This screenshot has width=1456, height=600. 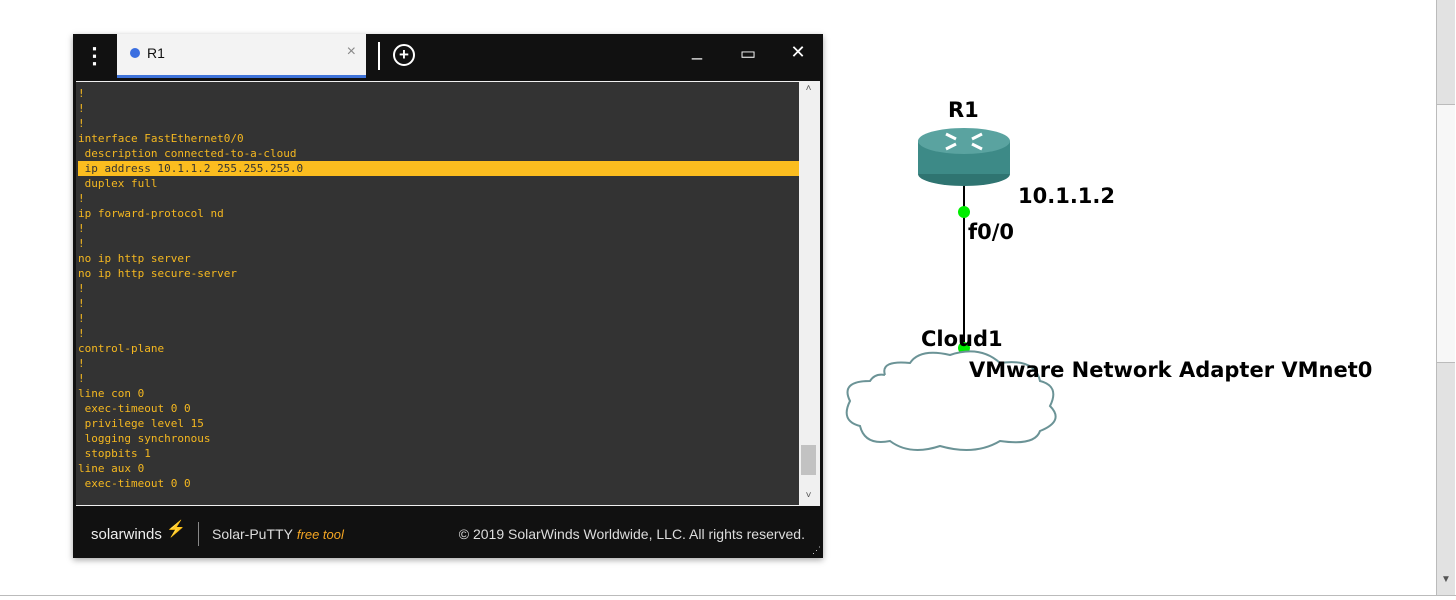 I want to click on solarwinds-logo: solarwinds, so click(x=126, y=534).